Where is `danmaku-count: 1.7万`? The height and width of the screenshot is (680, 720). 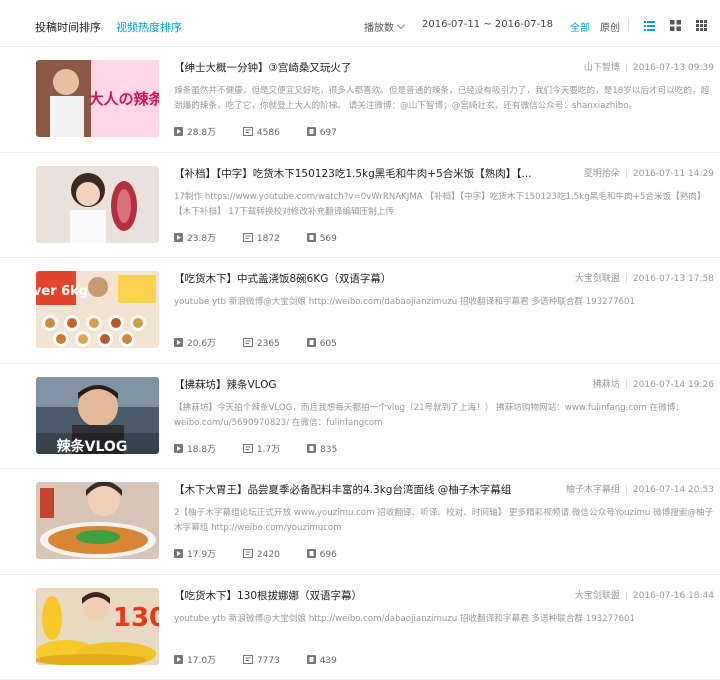 danmaku-count: 1.7万 is located at coordinates (261, 448).